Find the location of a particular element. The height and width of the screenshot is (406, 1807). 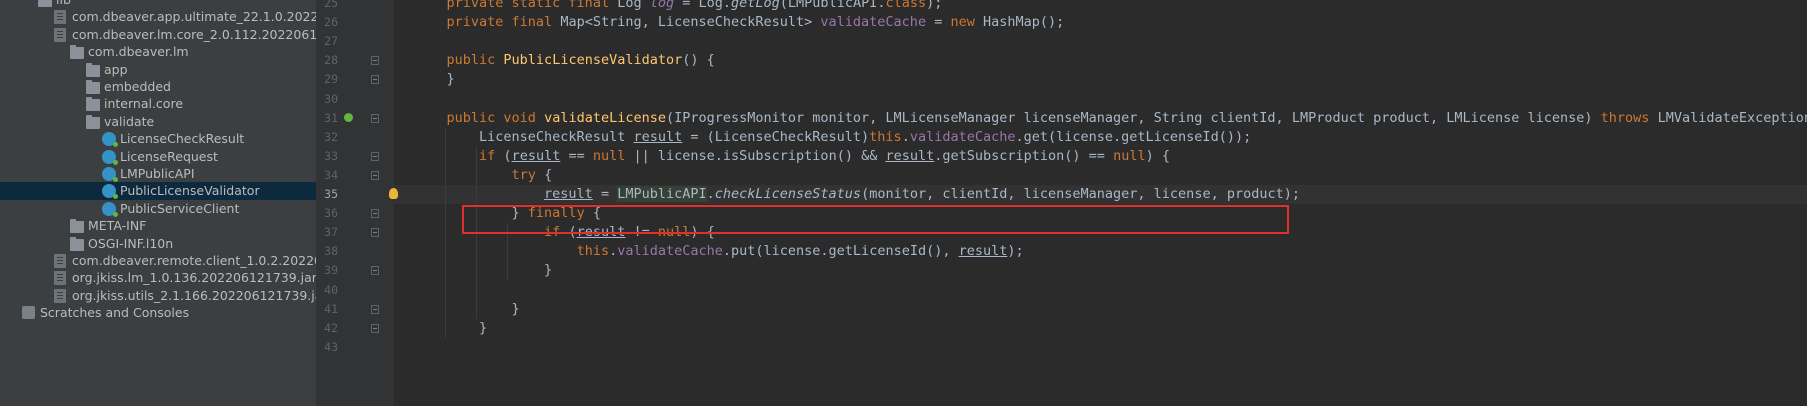

line-number: 35 is located at coordinates (331, 194).